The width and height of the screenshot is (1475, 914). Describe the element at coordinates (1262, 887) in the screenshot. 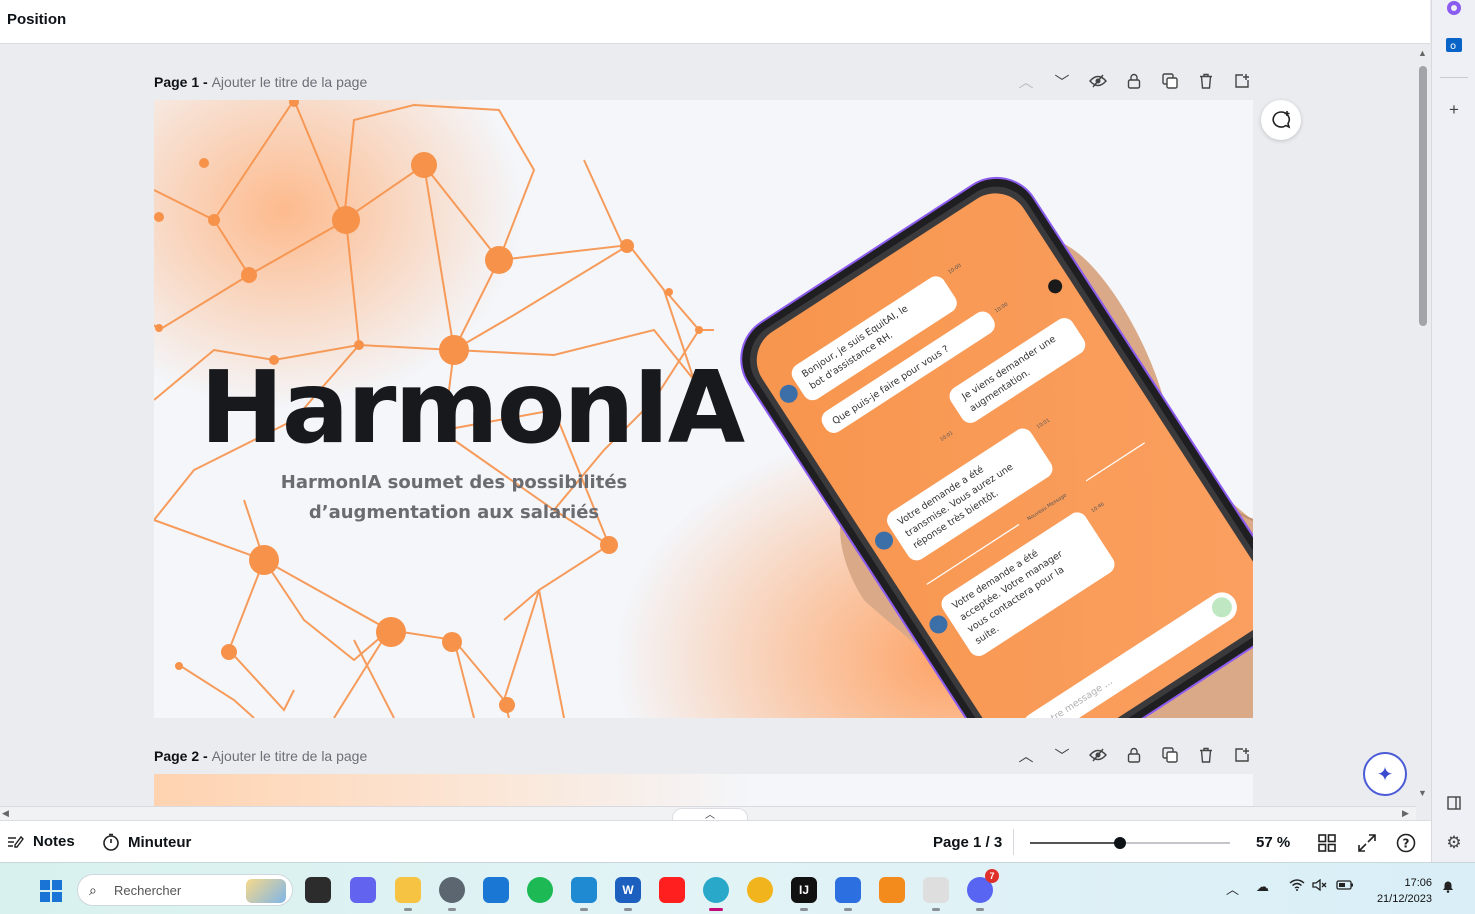

I see `onedrive-icon: ☁` at that location.